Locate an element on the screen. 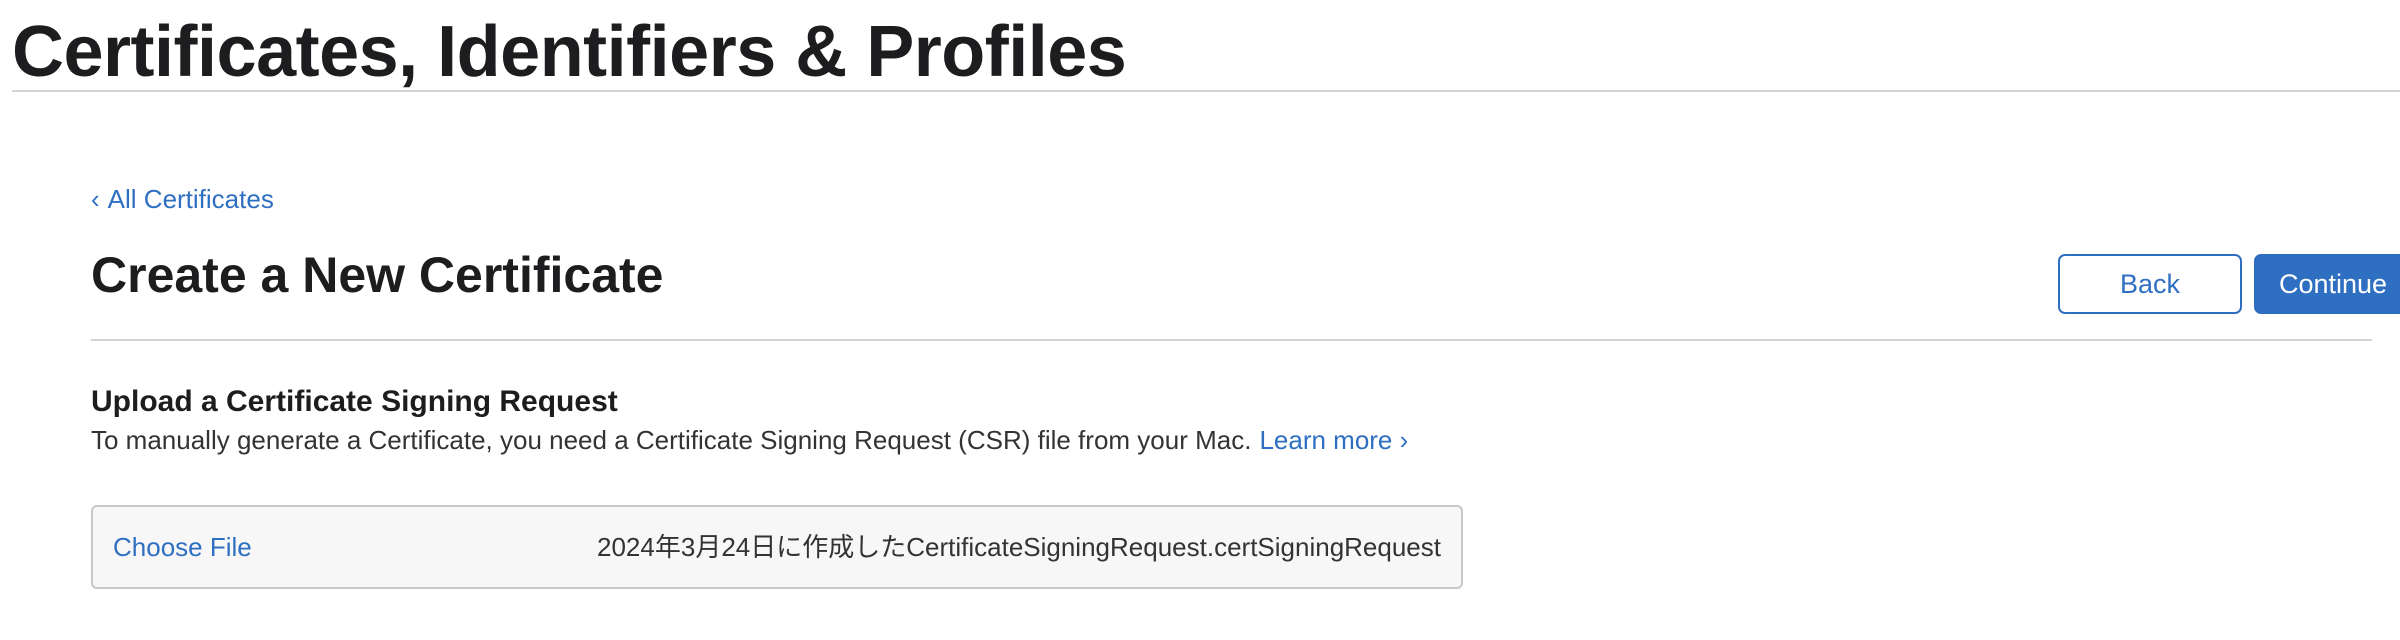 This screenshot has width=2400, height=640. choose-file-button: Choose File is located at coordinates (182, 547).